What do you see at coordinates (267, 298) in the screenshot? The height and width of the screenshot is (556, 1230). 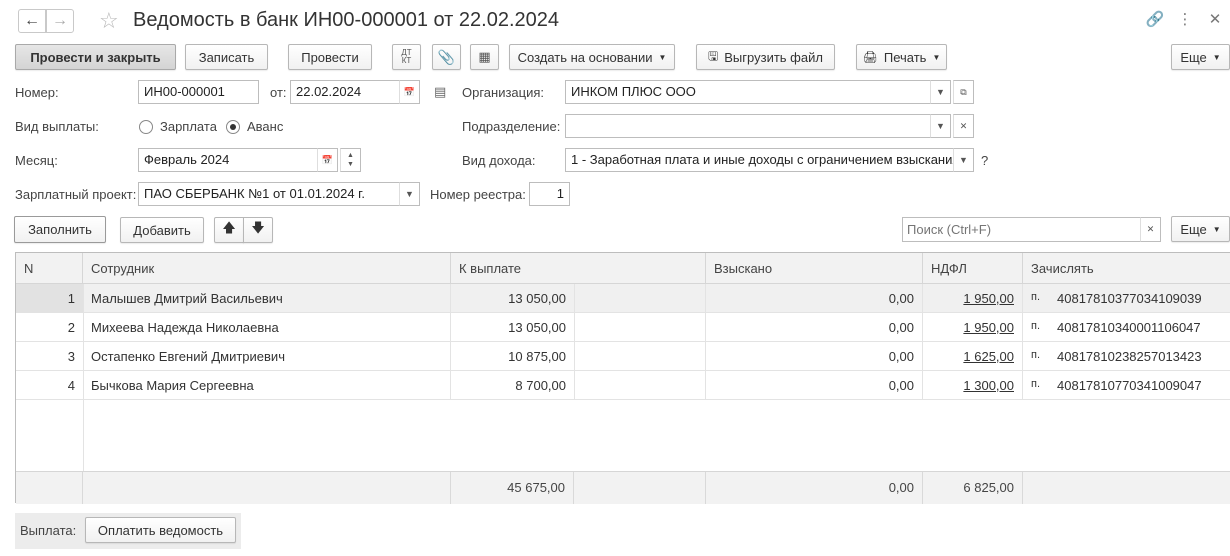 I see `employee-cell: Малышев Дмитрий Васильевич` at bounding box center [267, 298].